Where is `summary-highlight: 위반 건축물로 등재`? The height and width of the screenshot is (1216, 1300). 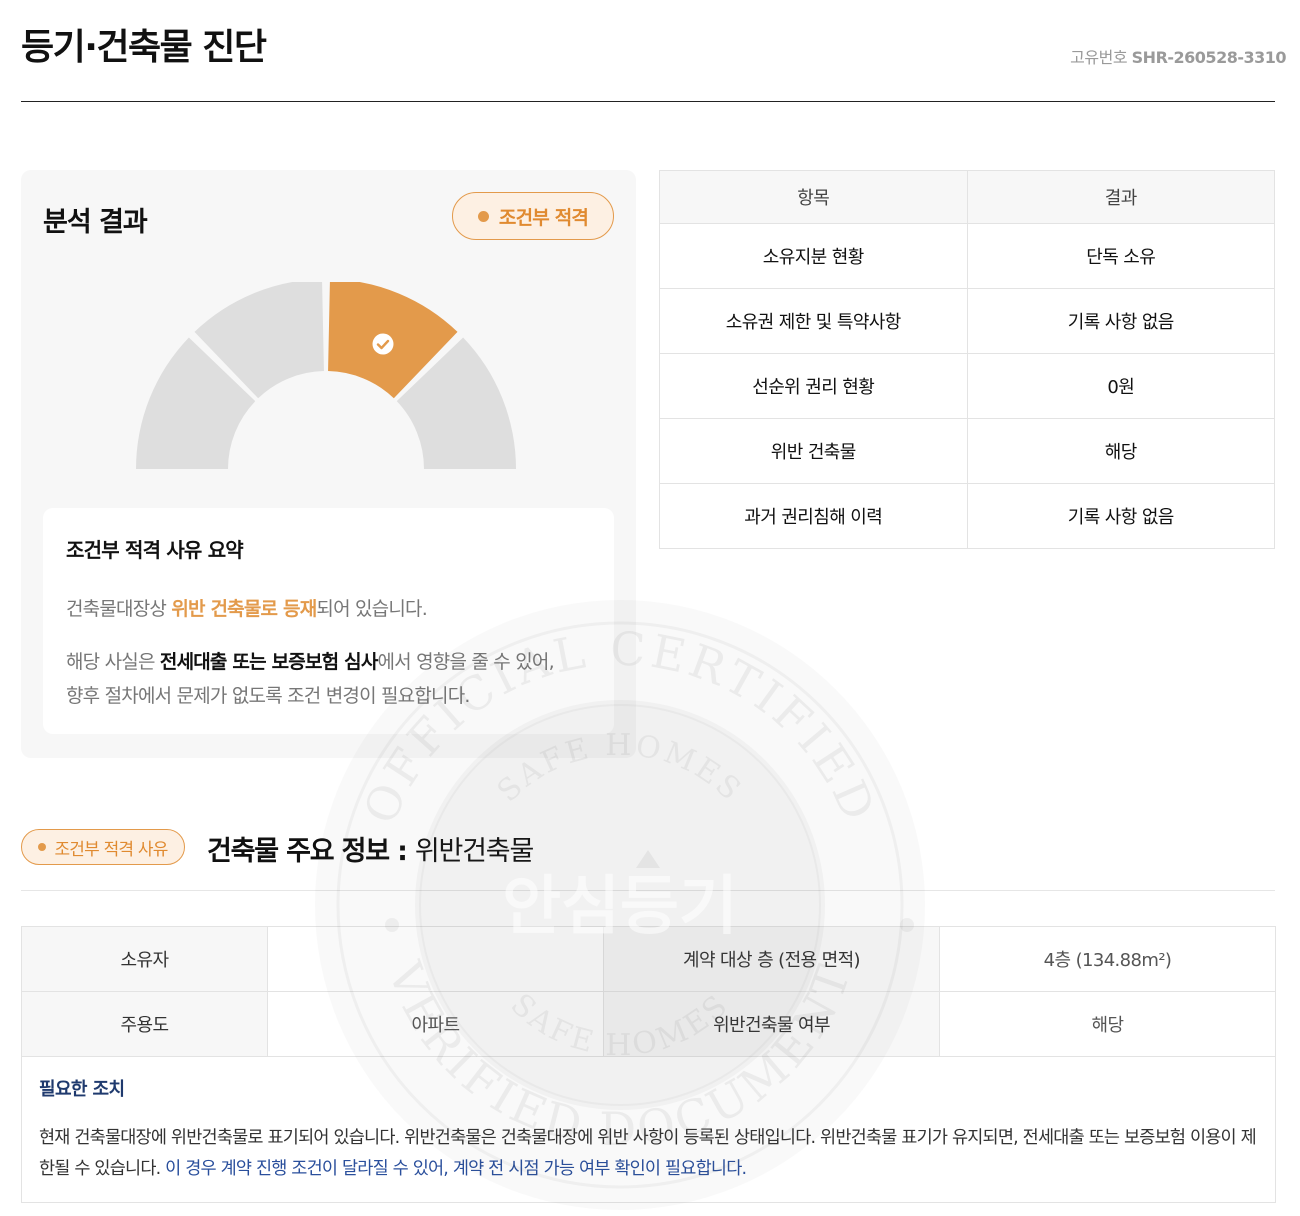
summary-highlight: 위반 건축물로 등재 is located at coordinates (244, 609).